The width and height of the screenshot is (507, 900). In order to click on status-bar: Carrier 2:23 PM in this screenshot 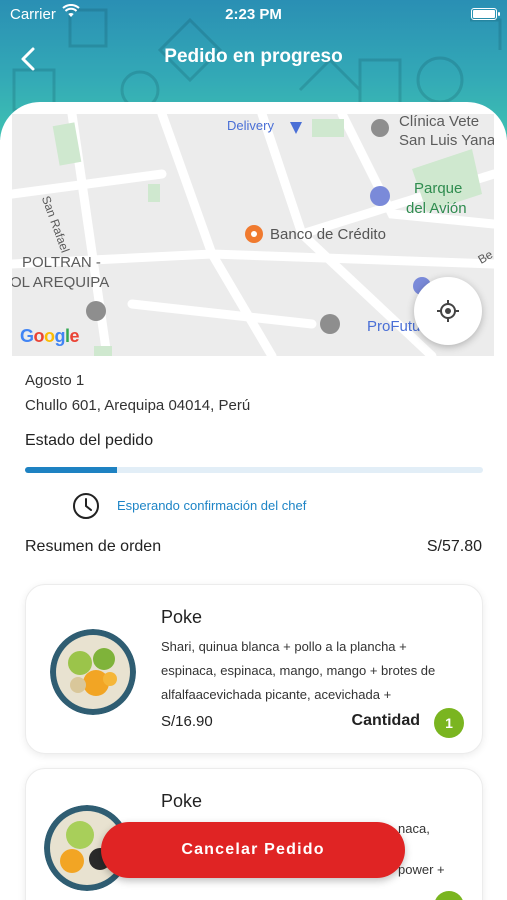, I will do `click(253, 15)`.